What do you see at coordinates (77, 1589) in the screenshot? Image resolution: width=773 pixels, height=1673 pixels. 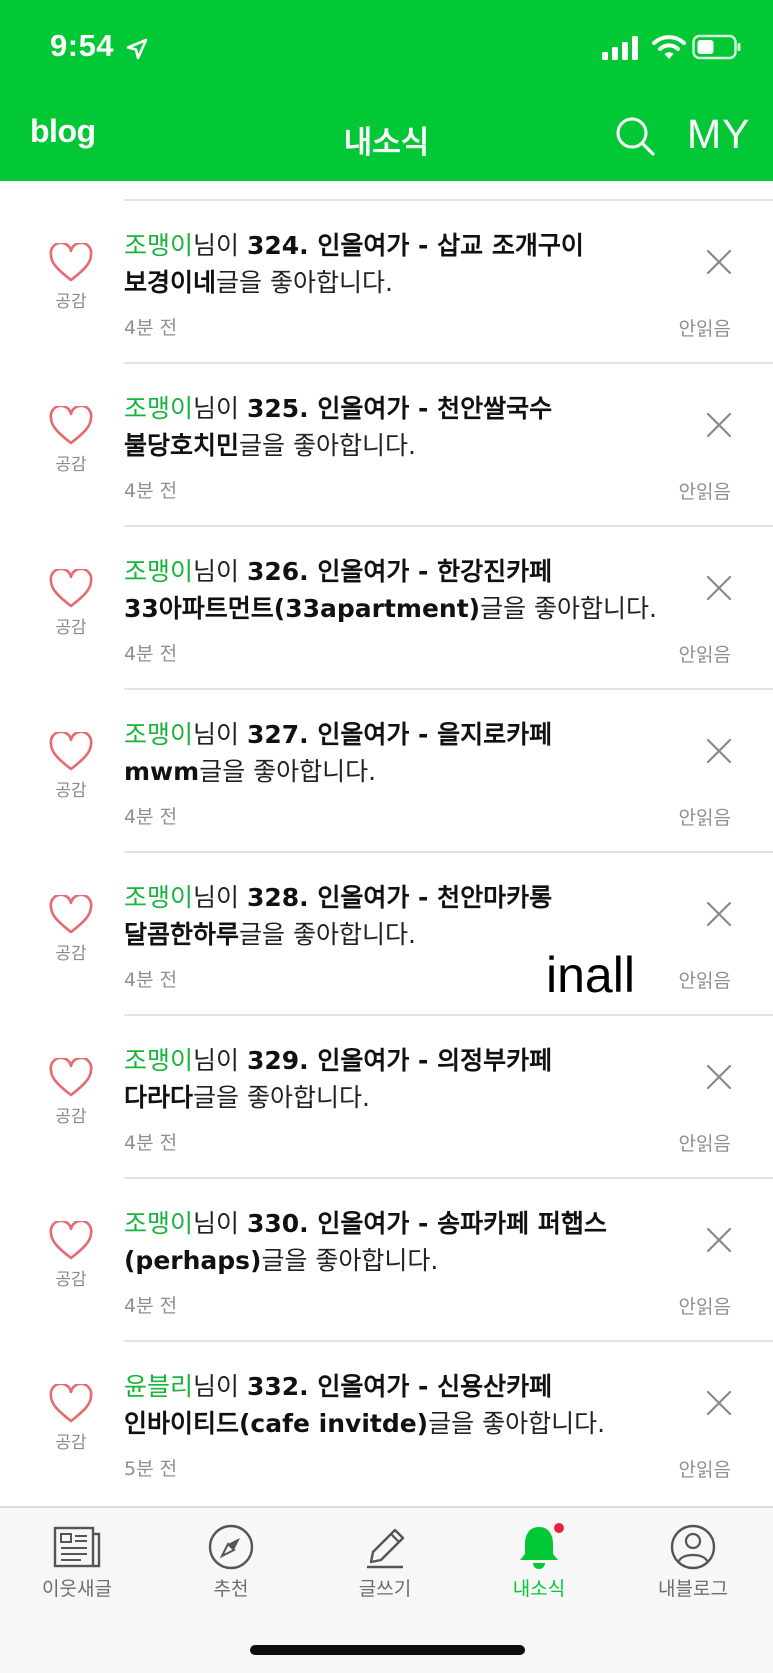 I see `tab-label: 이웃새글` at bounding box center [77, 1589].